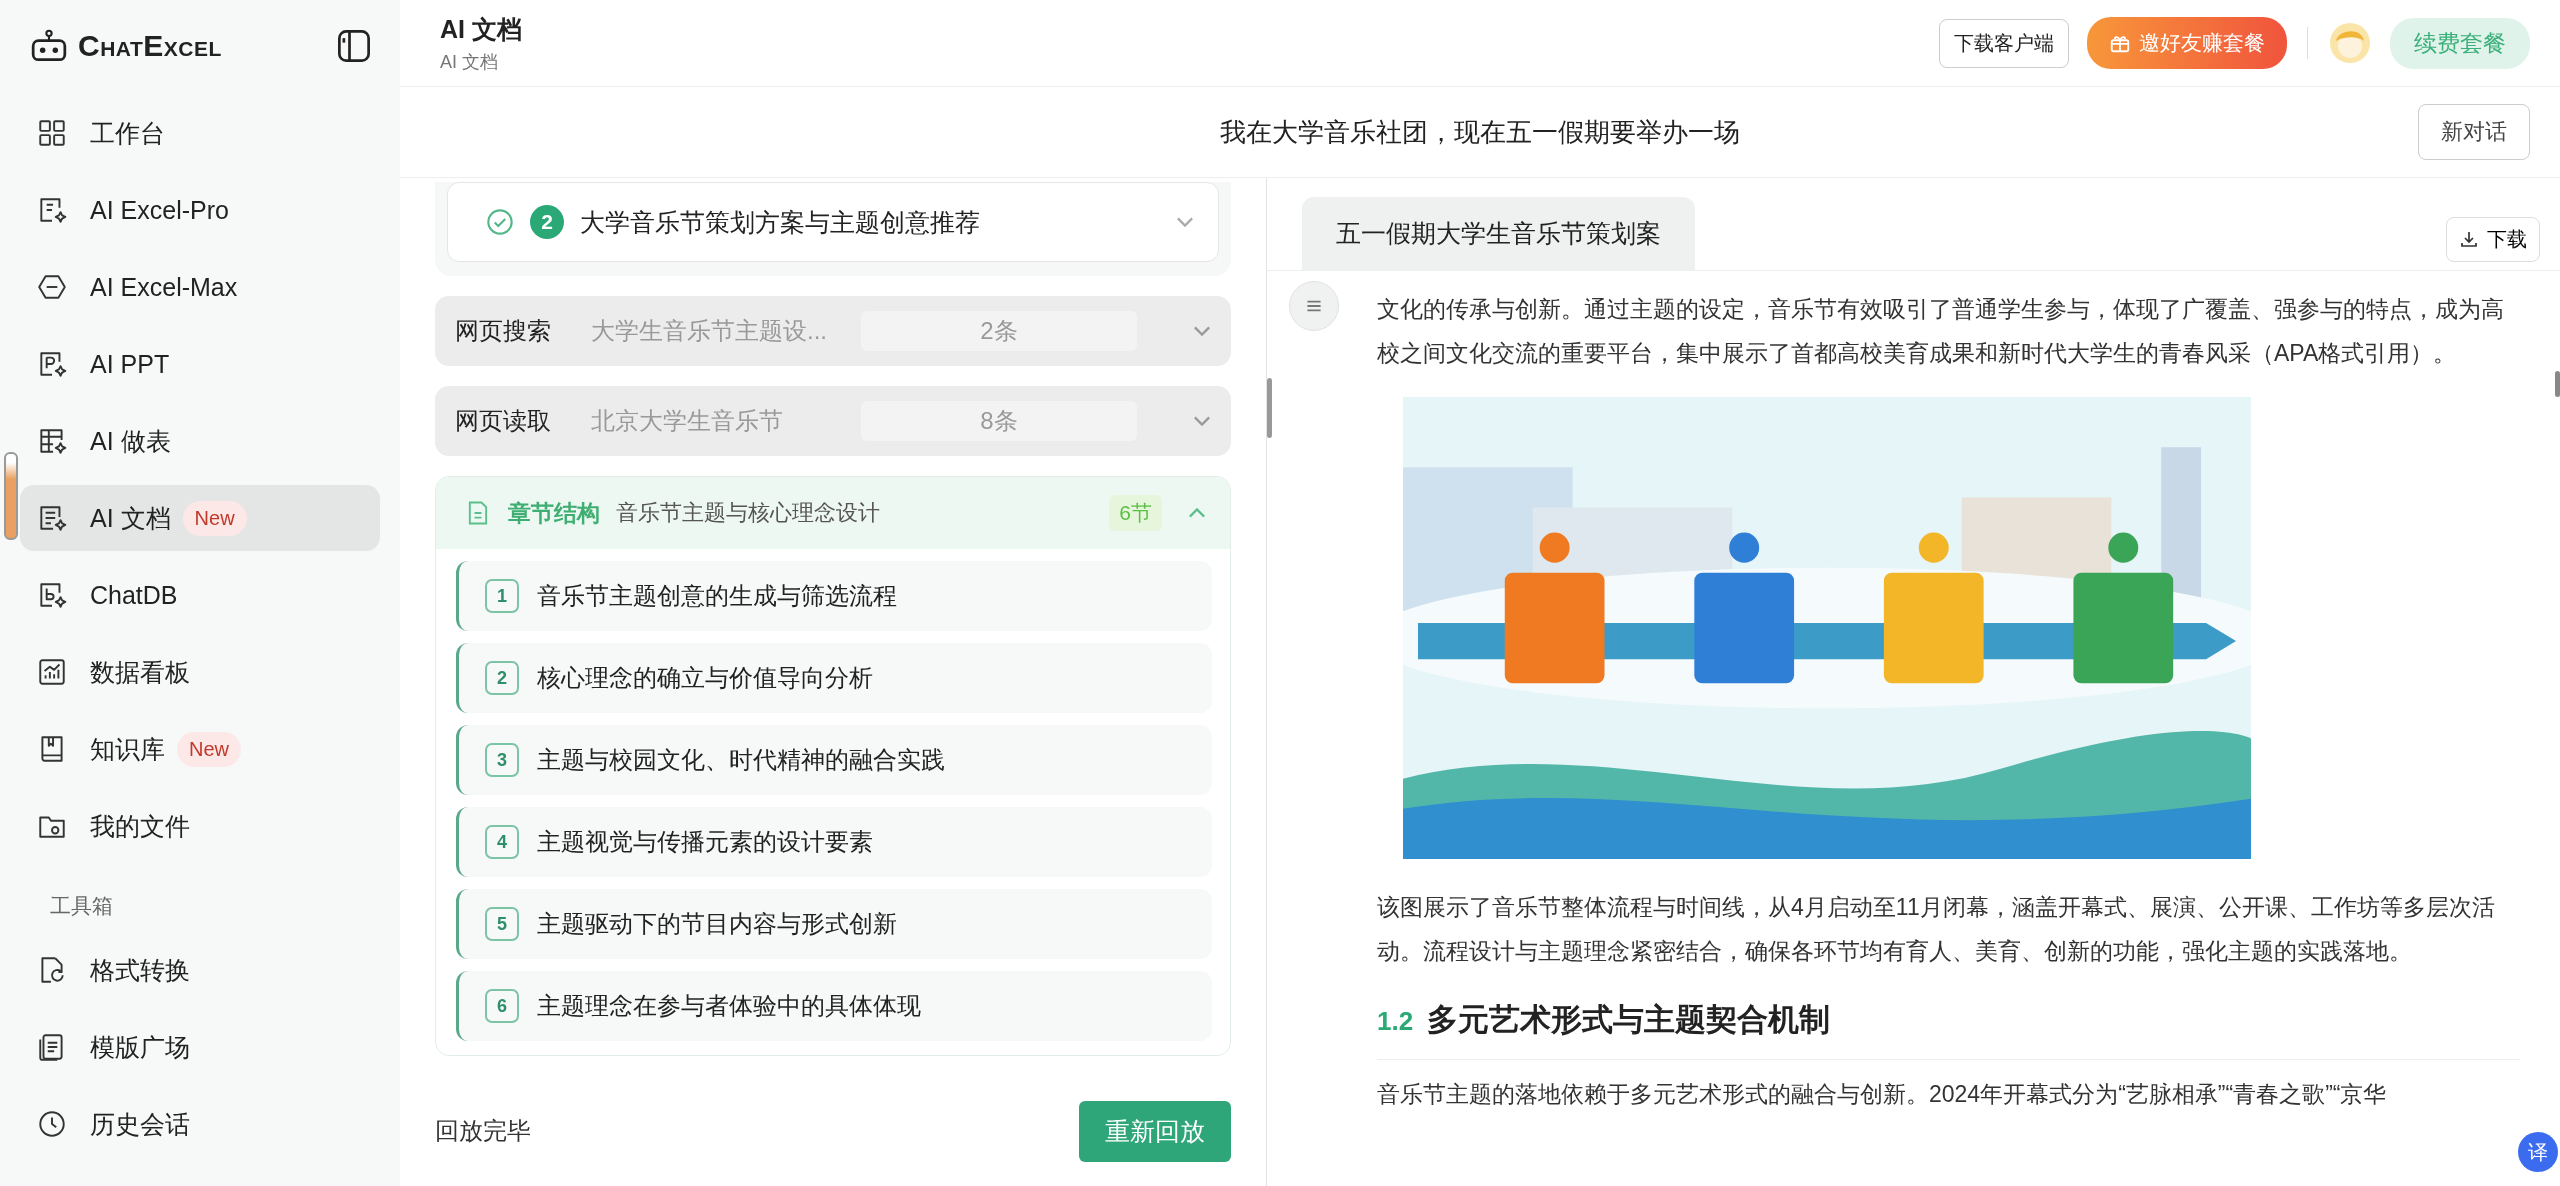  Describe the element at coordinates (705, 678) in the screenshot. I see `chapter-title: 核心理念的确立与价值导向分析` at that location.